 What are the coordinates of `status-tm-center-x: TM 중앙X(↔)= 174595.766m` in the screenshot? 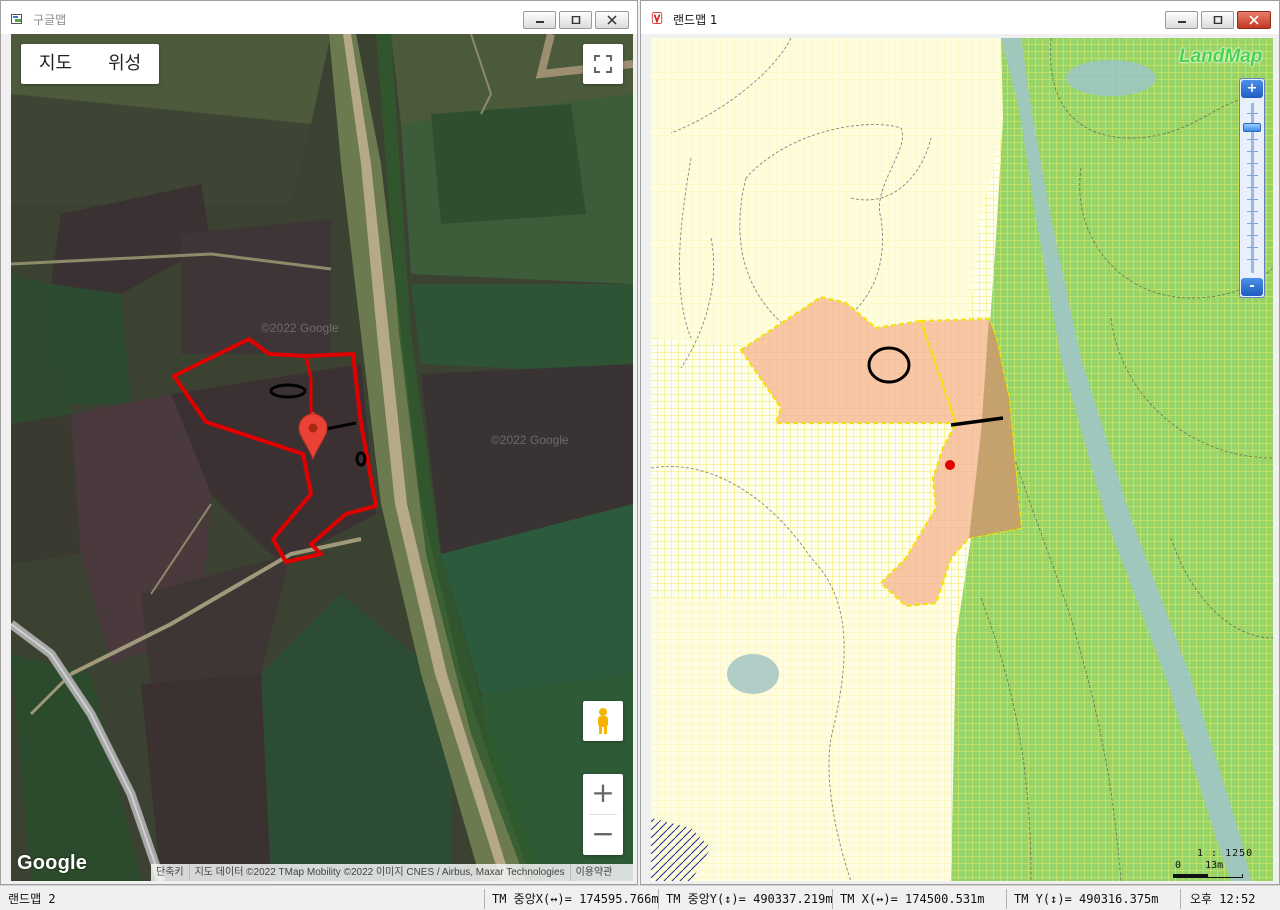 It's located at (575, 899).